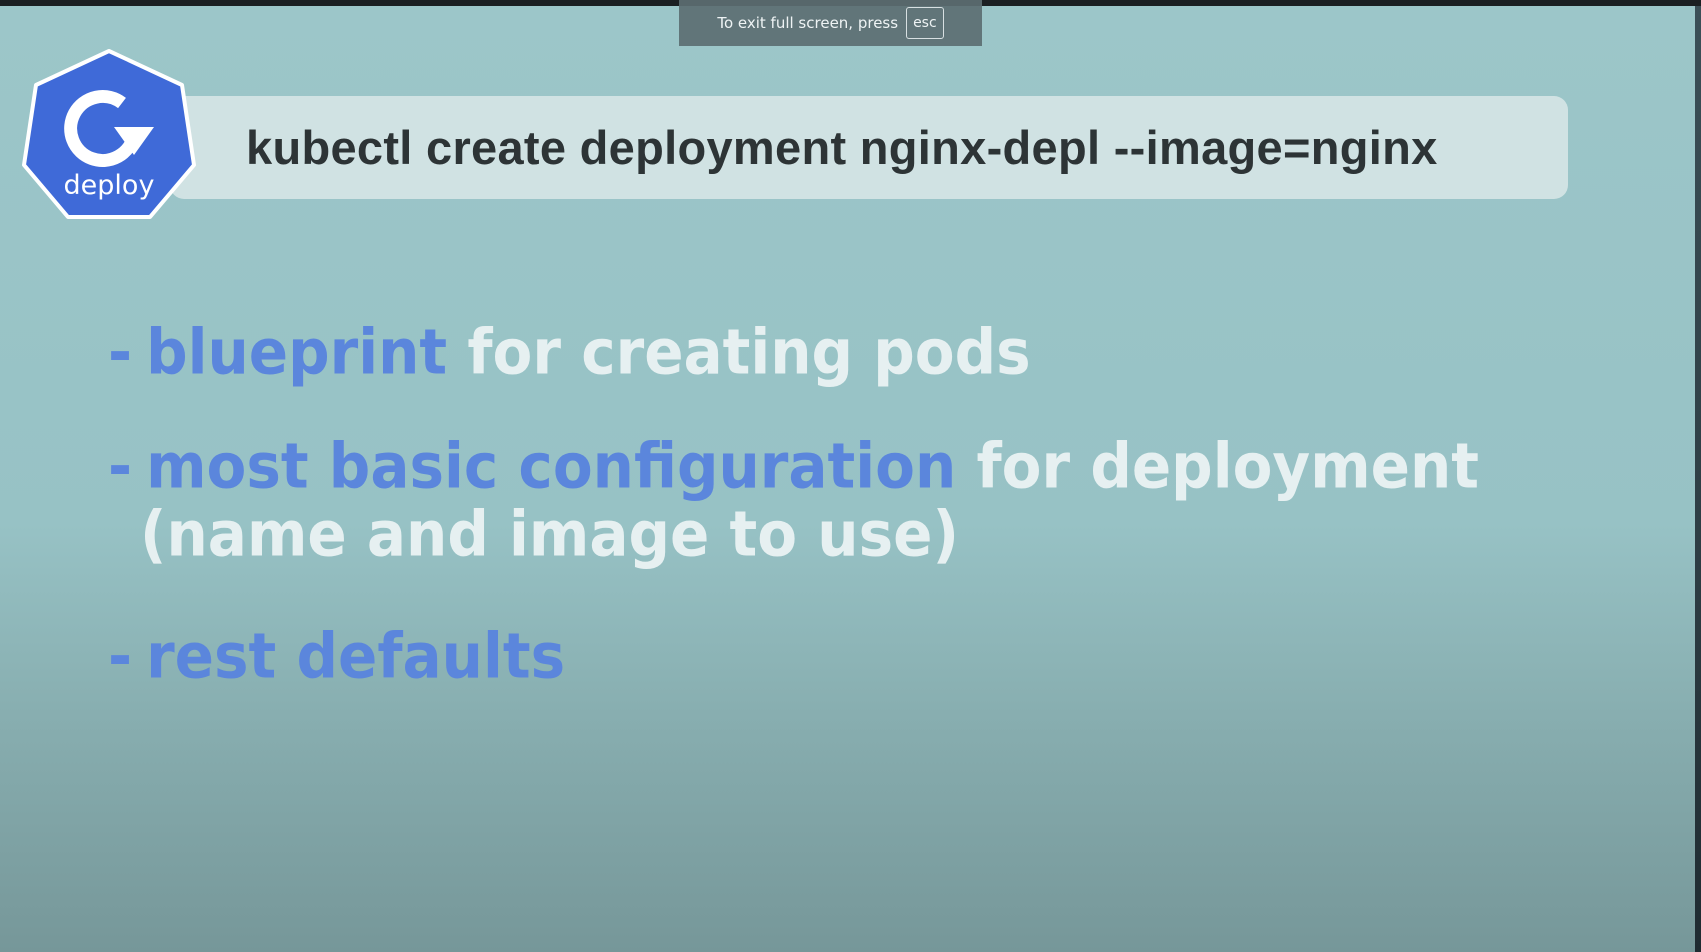 The image size is (1701, 952). Describe the element at coordinates (1228, 466) in the screenshot. I see `bullet-text: for deployment` at that location.